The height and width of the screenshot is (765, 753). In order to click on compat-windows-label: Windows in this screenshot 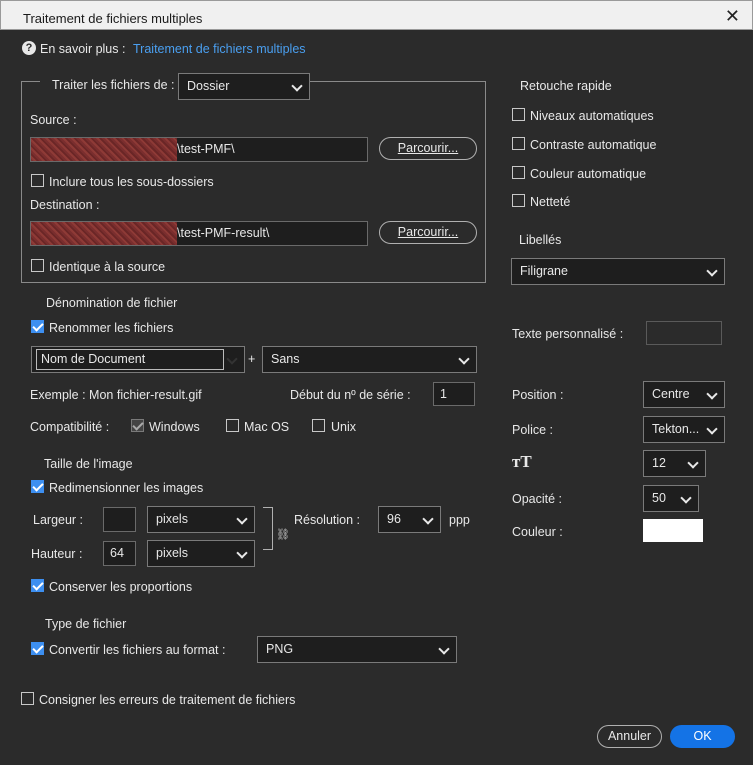, I will do `click(174, 427)`.